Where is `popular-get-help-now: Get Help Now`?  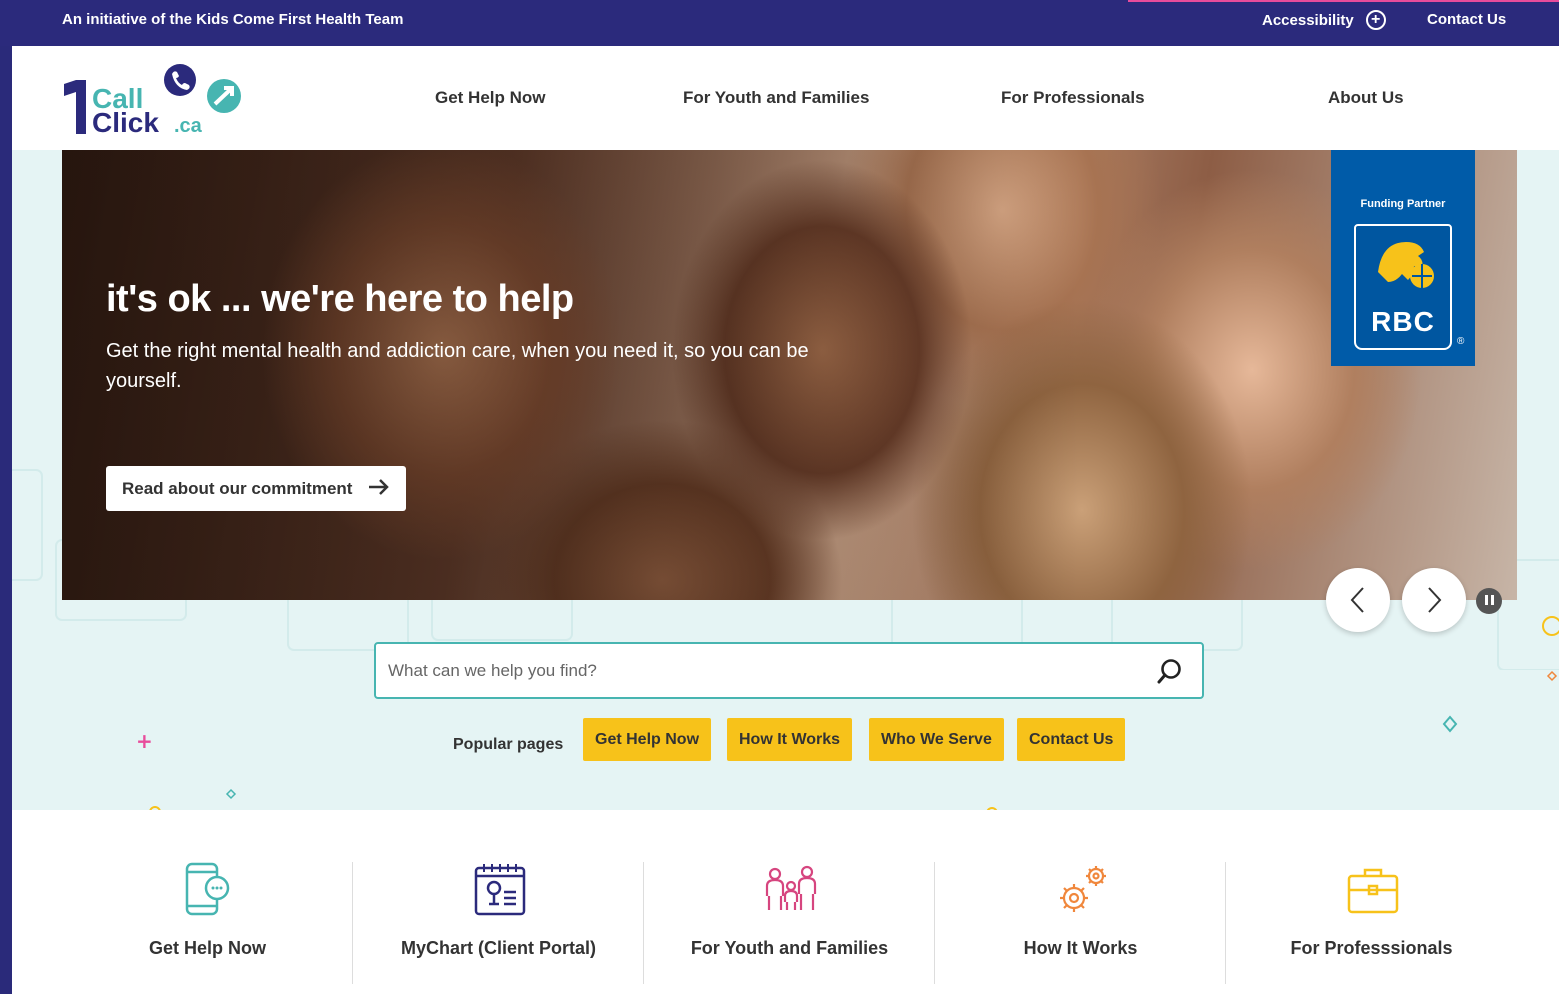
popular-get-help-now: Get Help Now is located at coordinates (647, 739).